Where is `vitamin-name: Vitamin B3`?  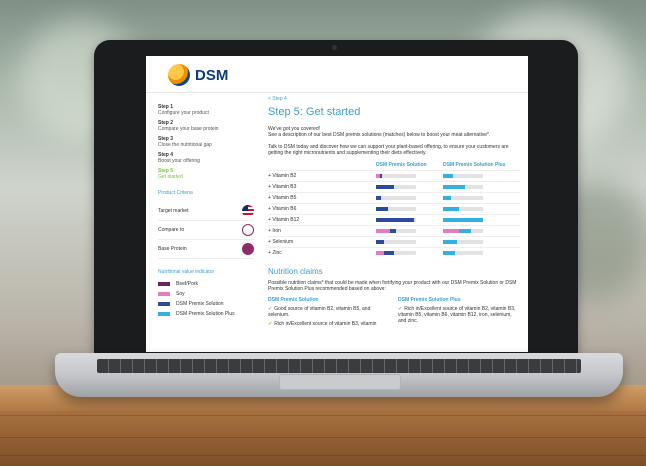 vitamin-name: Vitamin B3 is located at coordinates (284, 186).